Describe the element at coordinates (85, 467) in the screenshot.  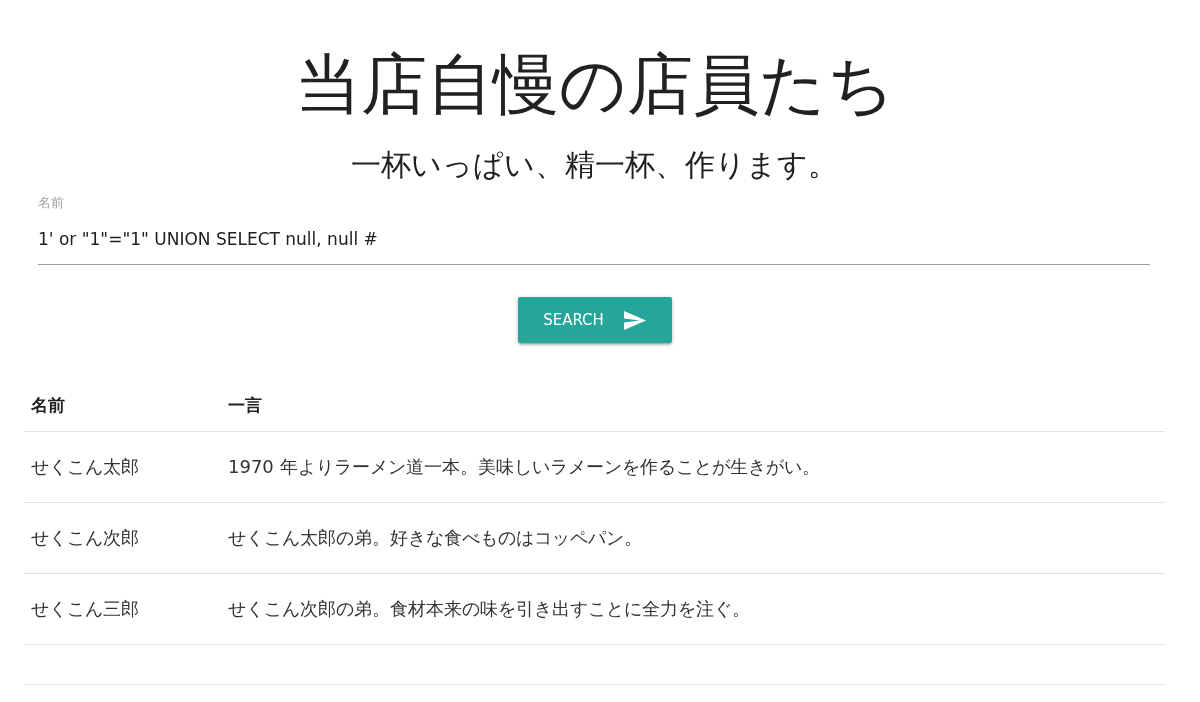
I see `staff-name: せくこん太郎` at that location.